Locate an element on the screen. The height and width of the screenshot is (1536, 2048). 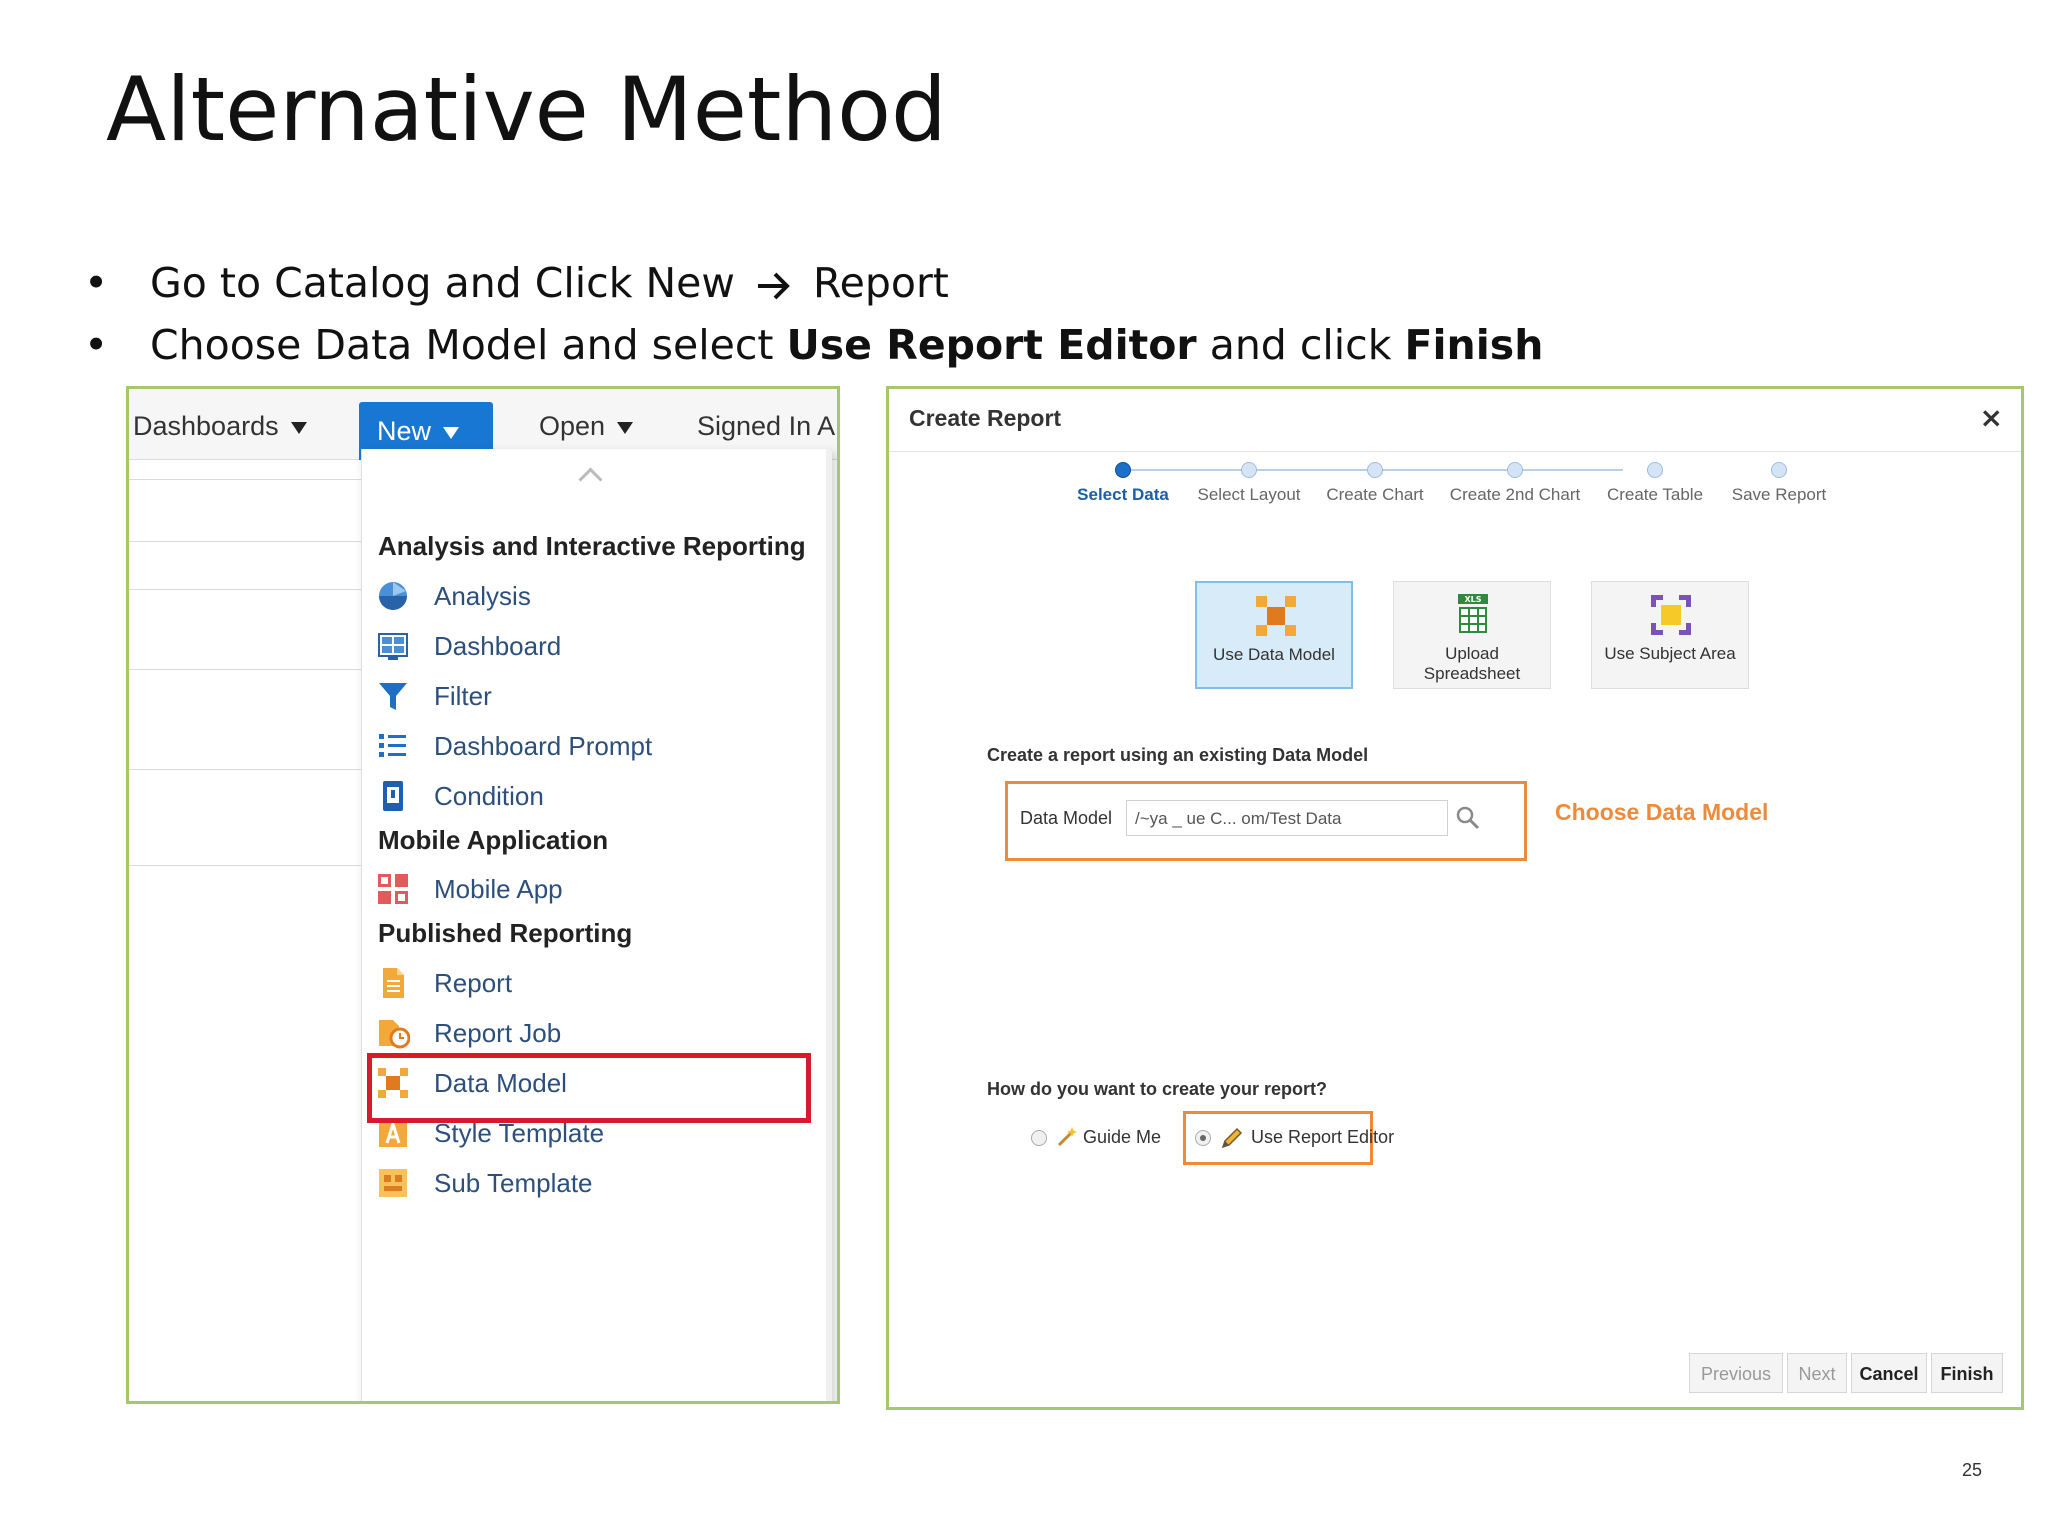
train-label-create-table: Create Table is located at coordinates (1655, 495).